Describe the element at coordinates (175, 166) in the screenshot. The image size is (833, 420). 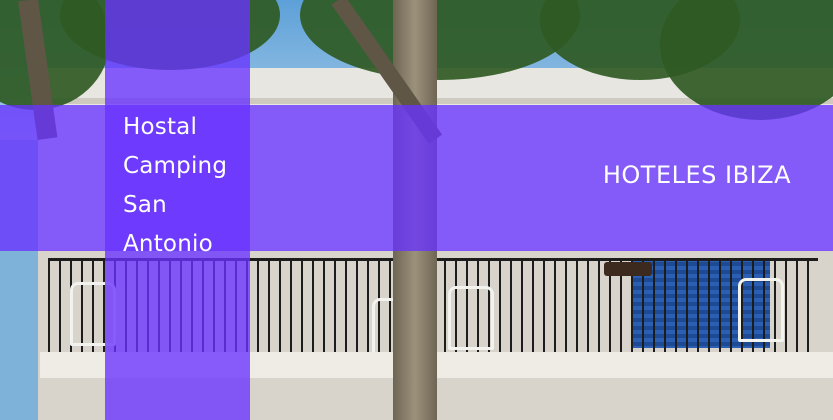
I see `hotel-name-line: Camping` at that location.